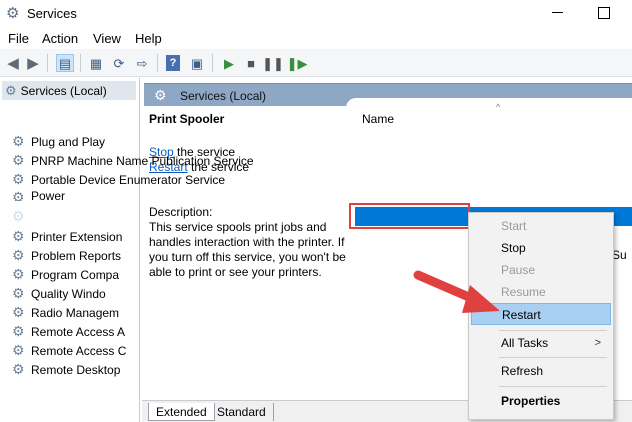 The height and width of the screenshot is (422, 632). What do you see at coordinates (59, 293) in the screenshot?
I see `list-item: ⚙ Quality Windo` at bounding box center [59, 293].